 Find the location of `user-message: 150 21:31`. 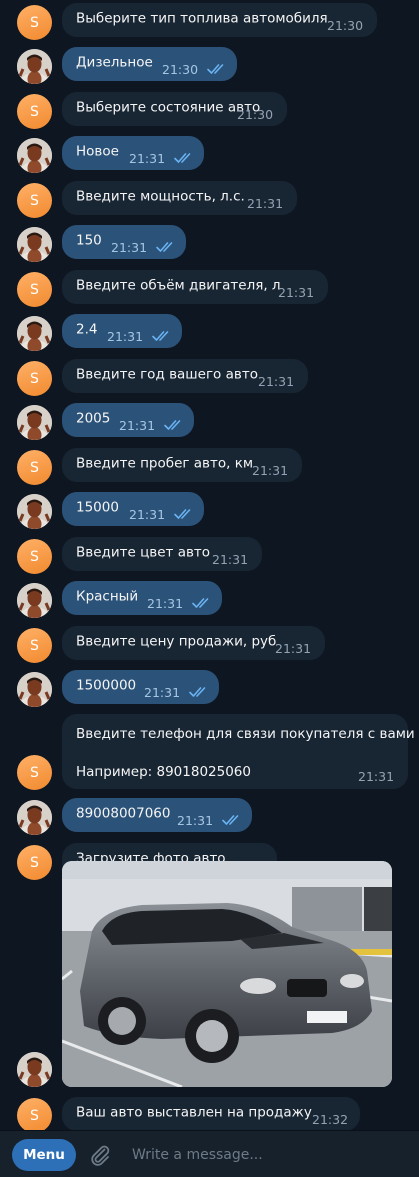

user-message: 150 21:31 is located at coordinates (124, 242).